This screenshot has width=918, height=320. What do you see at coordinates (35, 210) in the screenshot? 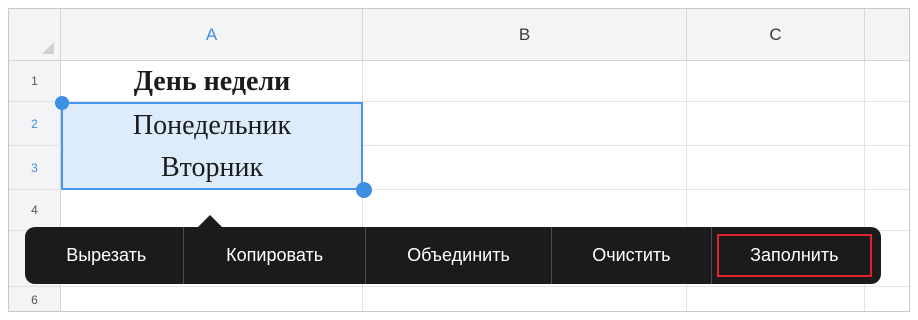
I see `row-header-4: 4` at bounding box center [35, 210].